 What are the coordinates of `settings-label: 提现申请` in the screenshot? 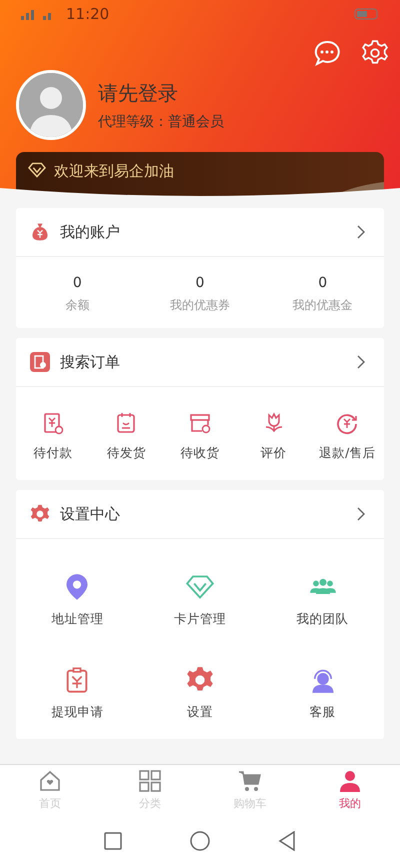 It's located at (77, 712).